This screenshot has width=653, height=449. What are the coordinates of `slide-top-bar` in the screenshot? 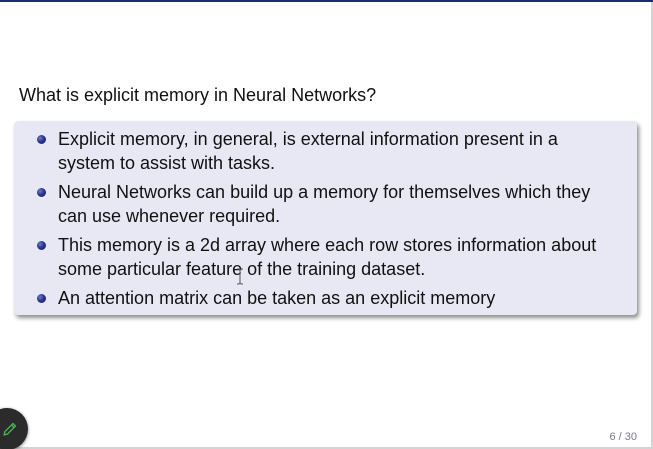 It's located at (326, 1).